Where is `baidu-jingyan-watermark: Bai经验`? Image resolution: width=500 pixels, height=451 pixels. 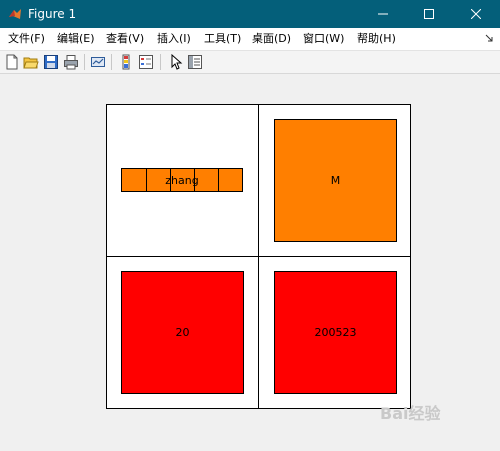 baidu-jingyan-watermark: Bai经验 is located at coordinates (435, 420).